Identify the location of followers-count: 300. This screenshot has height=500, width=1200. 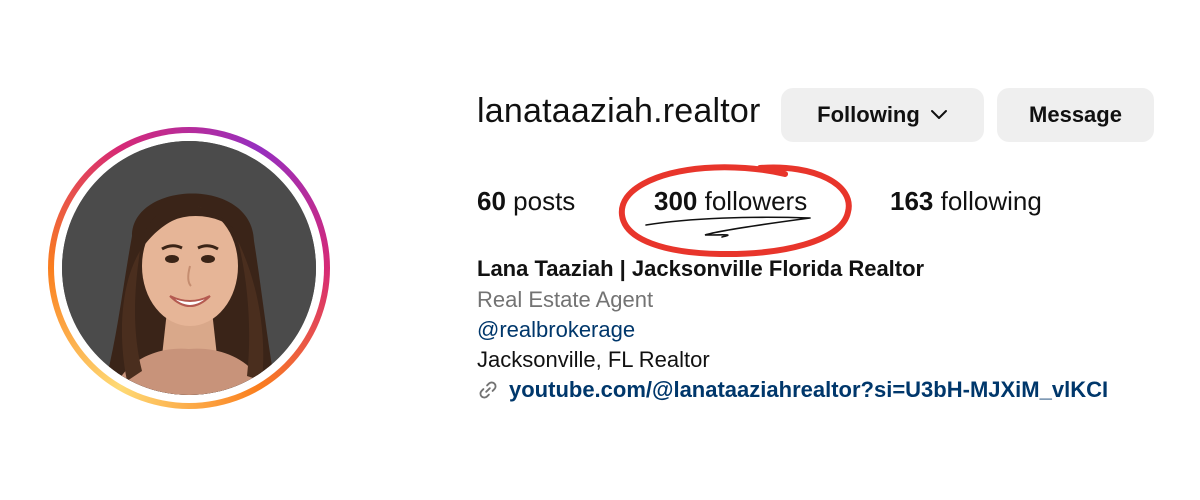
(676, 201).